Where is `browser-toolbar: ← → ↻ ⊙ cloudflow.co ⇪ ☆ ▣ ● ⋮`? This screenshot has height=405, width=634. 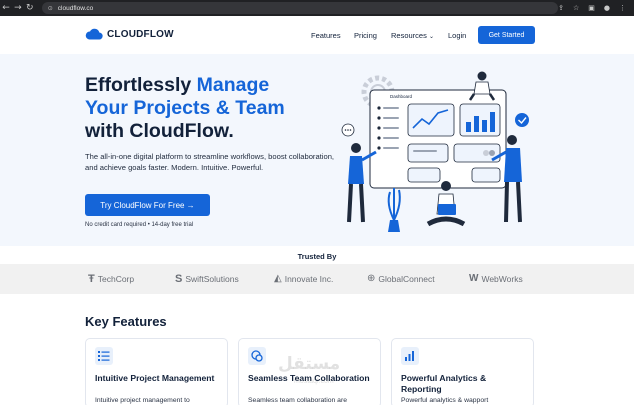 browser-toolbar: ← → ↻ ⊙ cloudflow.co ⇪ ☆ ▣ ● ⋮ is located at coordinates (317, 8).